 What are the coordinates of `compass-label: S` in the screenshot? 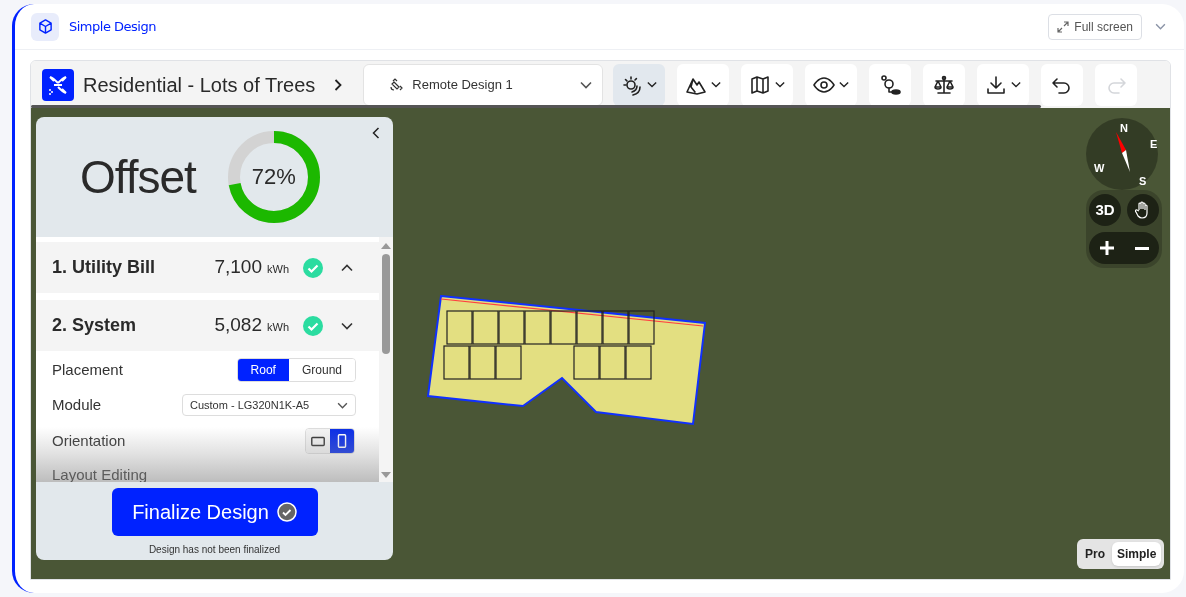 It's located at (1143, 181).